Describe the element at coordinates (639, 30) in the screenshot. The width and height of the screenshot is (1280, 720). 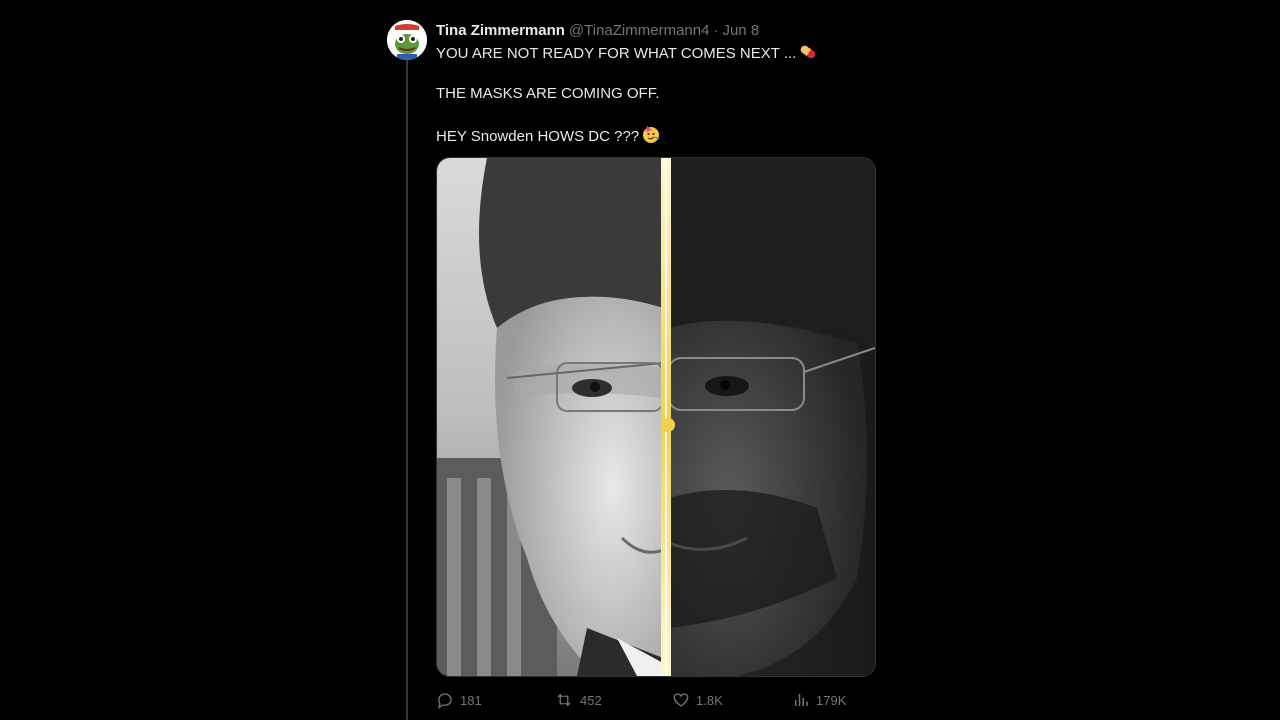
I see `author-handle: @TinaZimmermann4` at that location.